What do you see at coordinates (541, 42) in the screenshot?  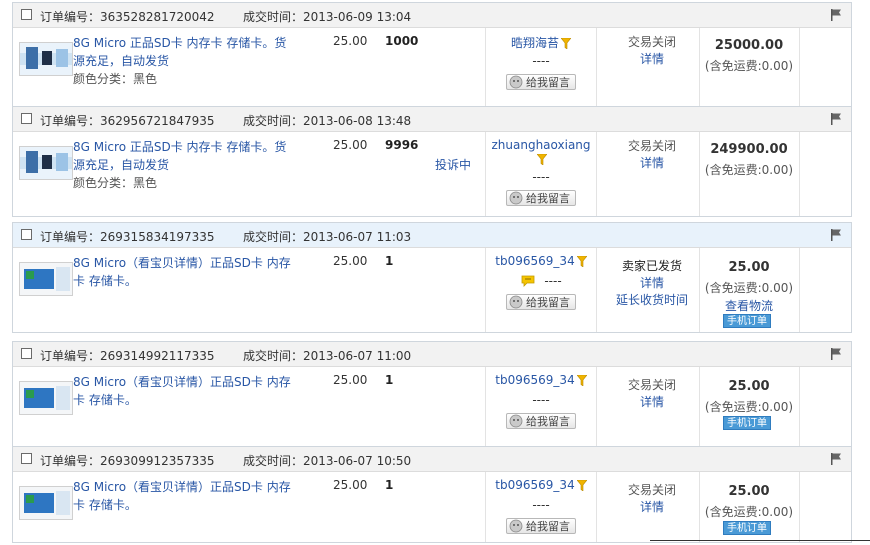 I see `seller-link: 晧翔海苔` at bounding box center [541, 42].